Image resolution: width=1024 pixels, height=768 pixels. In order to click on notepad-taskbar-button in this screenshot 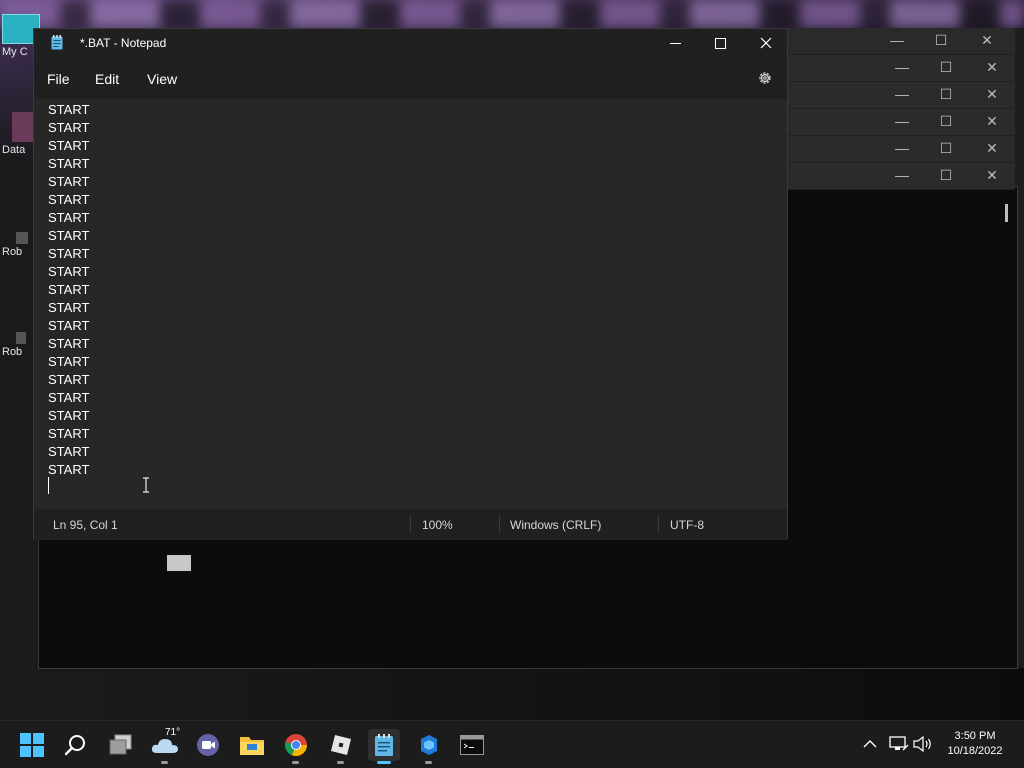, I will do `click(384, 746)`.